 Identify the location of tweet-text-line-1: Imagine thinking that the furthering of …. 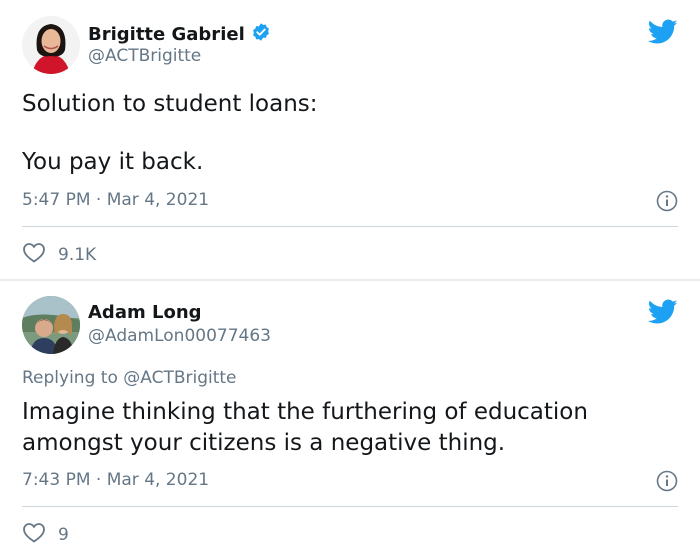
(305, 412).